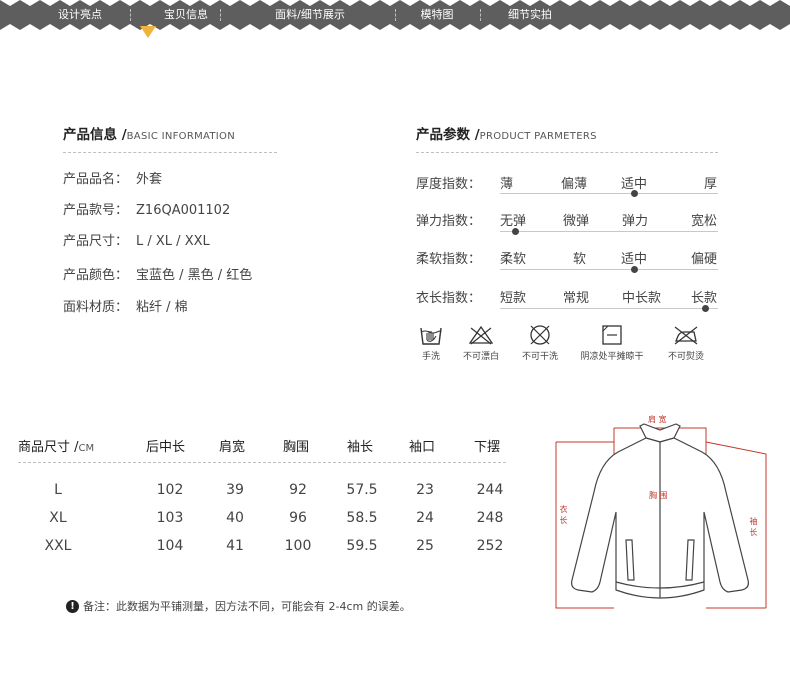 This screenshot has height=680, width=790. Describe the element at coordinates (170, 518) in the screenshot. I see `table-cell: 103` at that location.